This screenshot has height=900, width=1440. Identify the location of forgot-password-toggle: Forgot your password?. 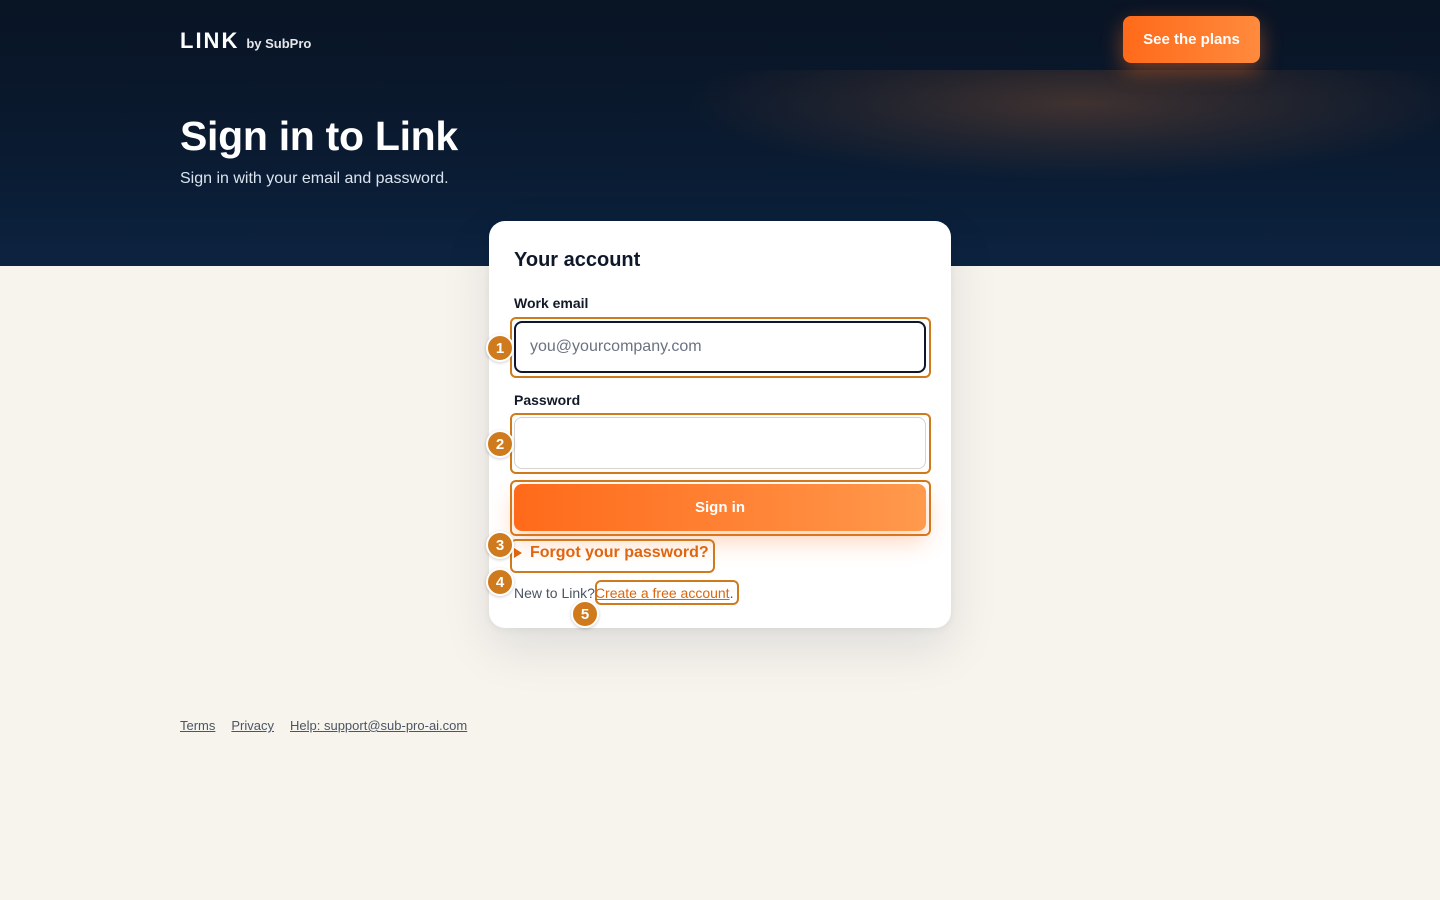
(611, 553).